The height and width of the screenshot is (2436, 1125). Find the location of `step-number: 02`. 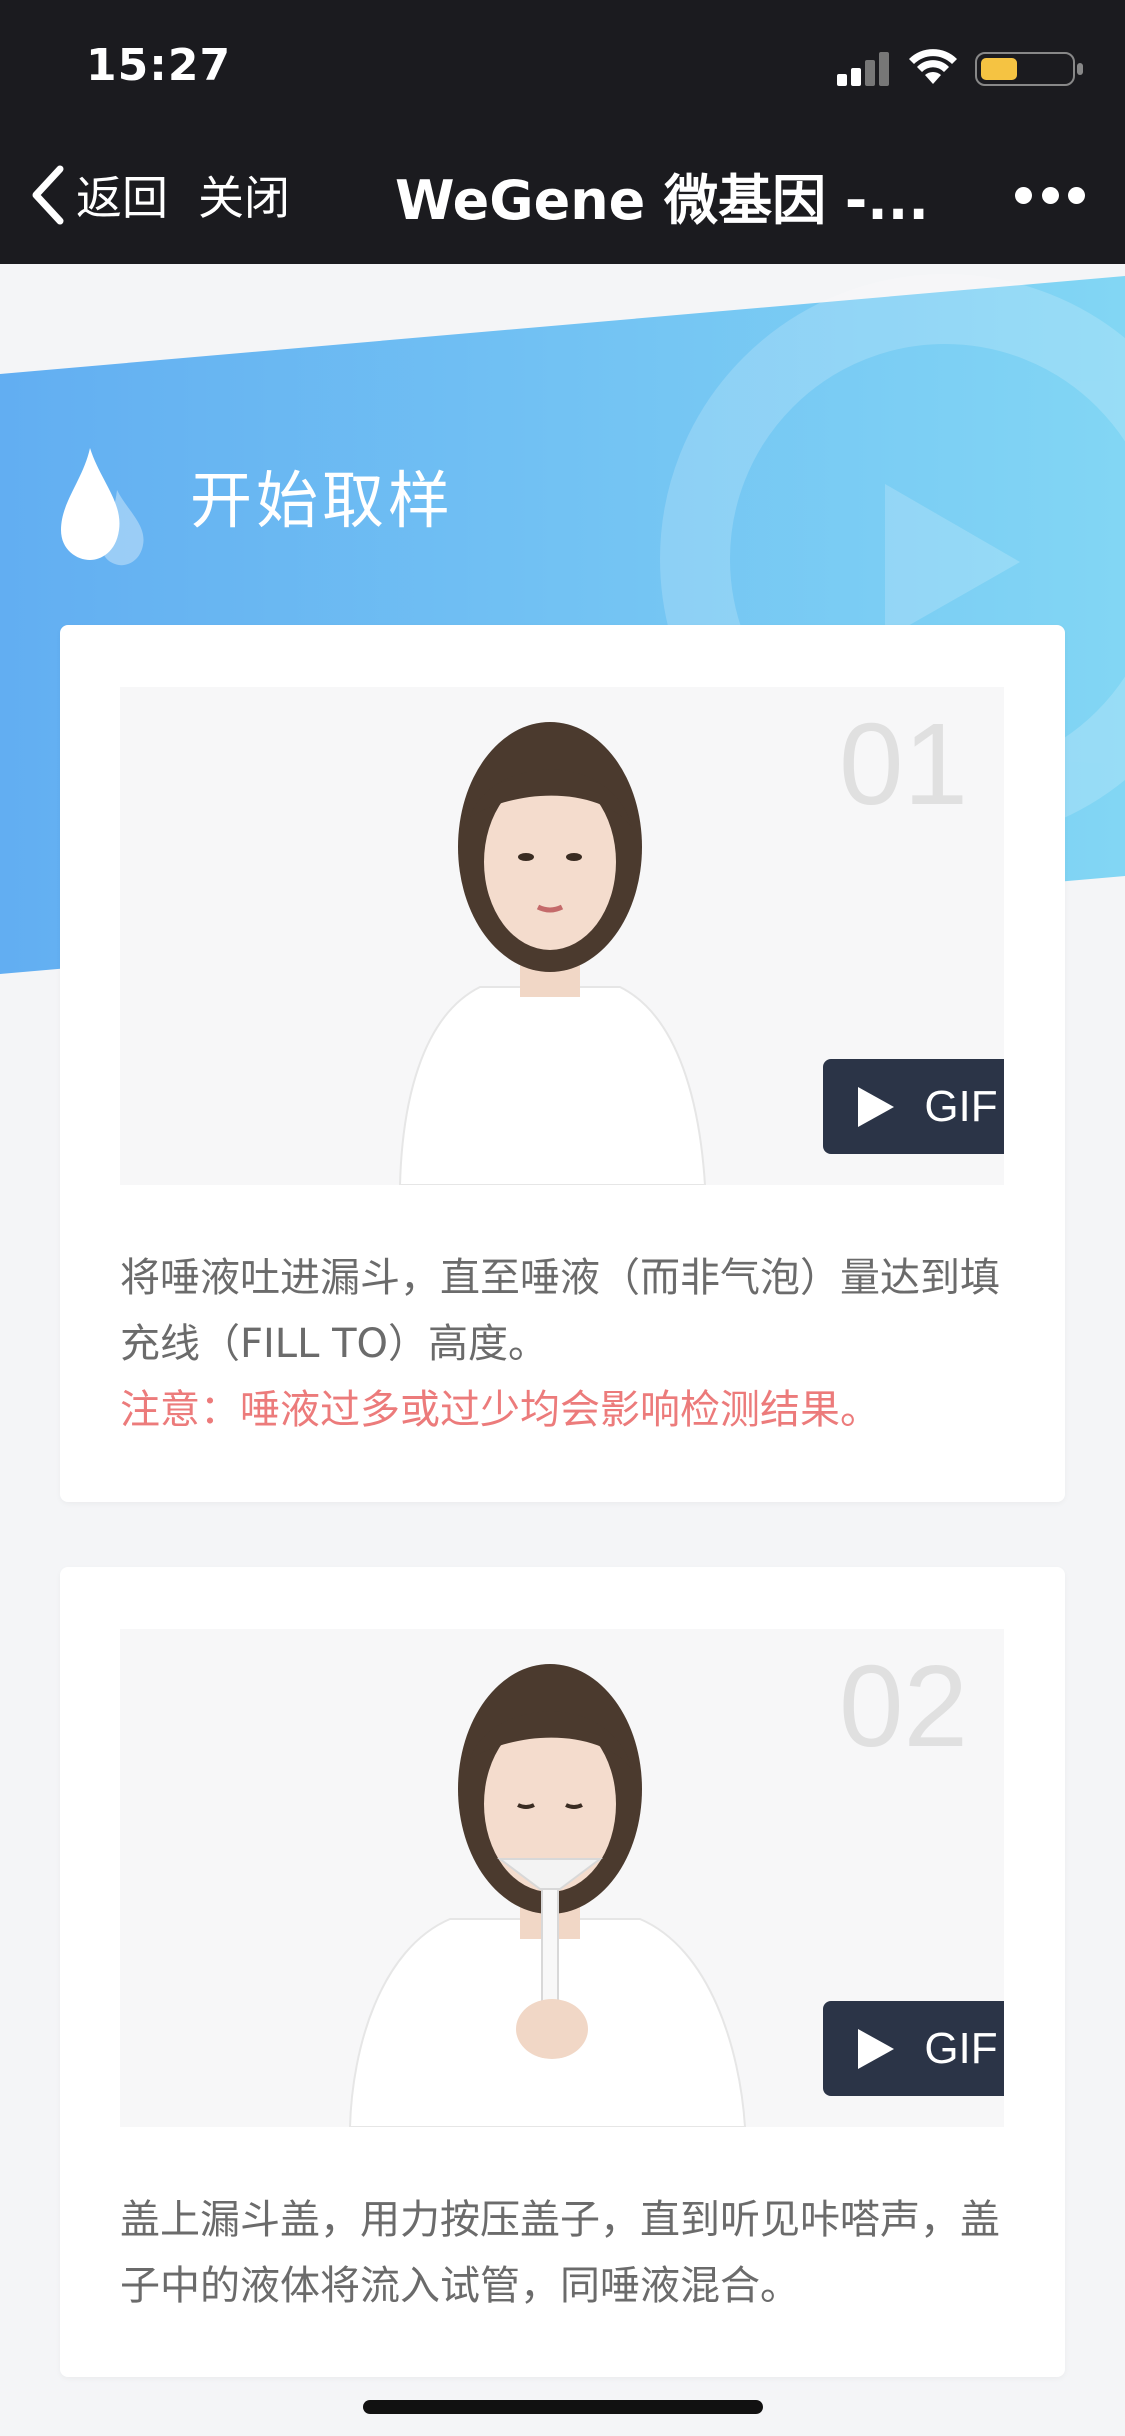

step-number: 02 is located at coordinates (903, 1706).